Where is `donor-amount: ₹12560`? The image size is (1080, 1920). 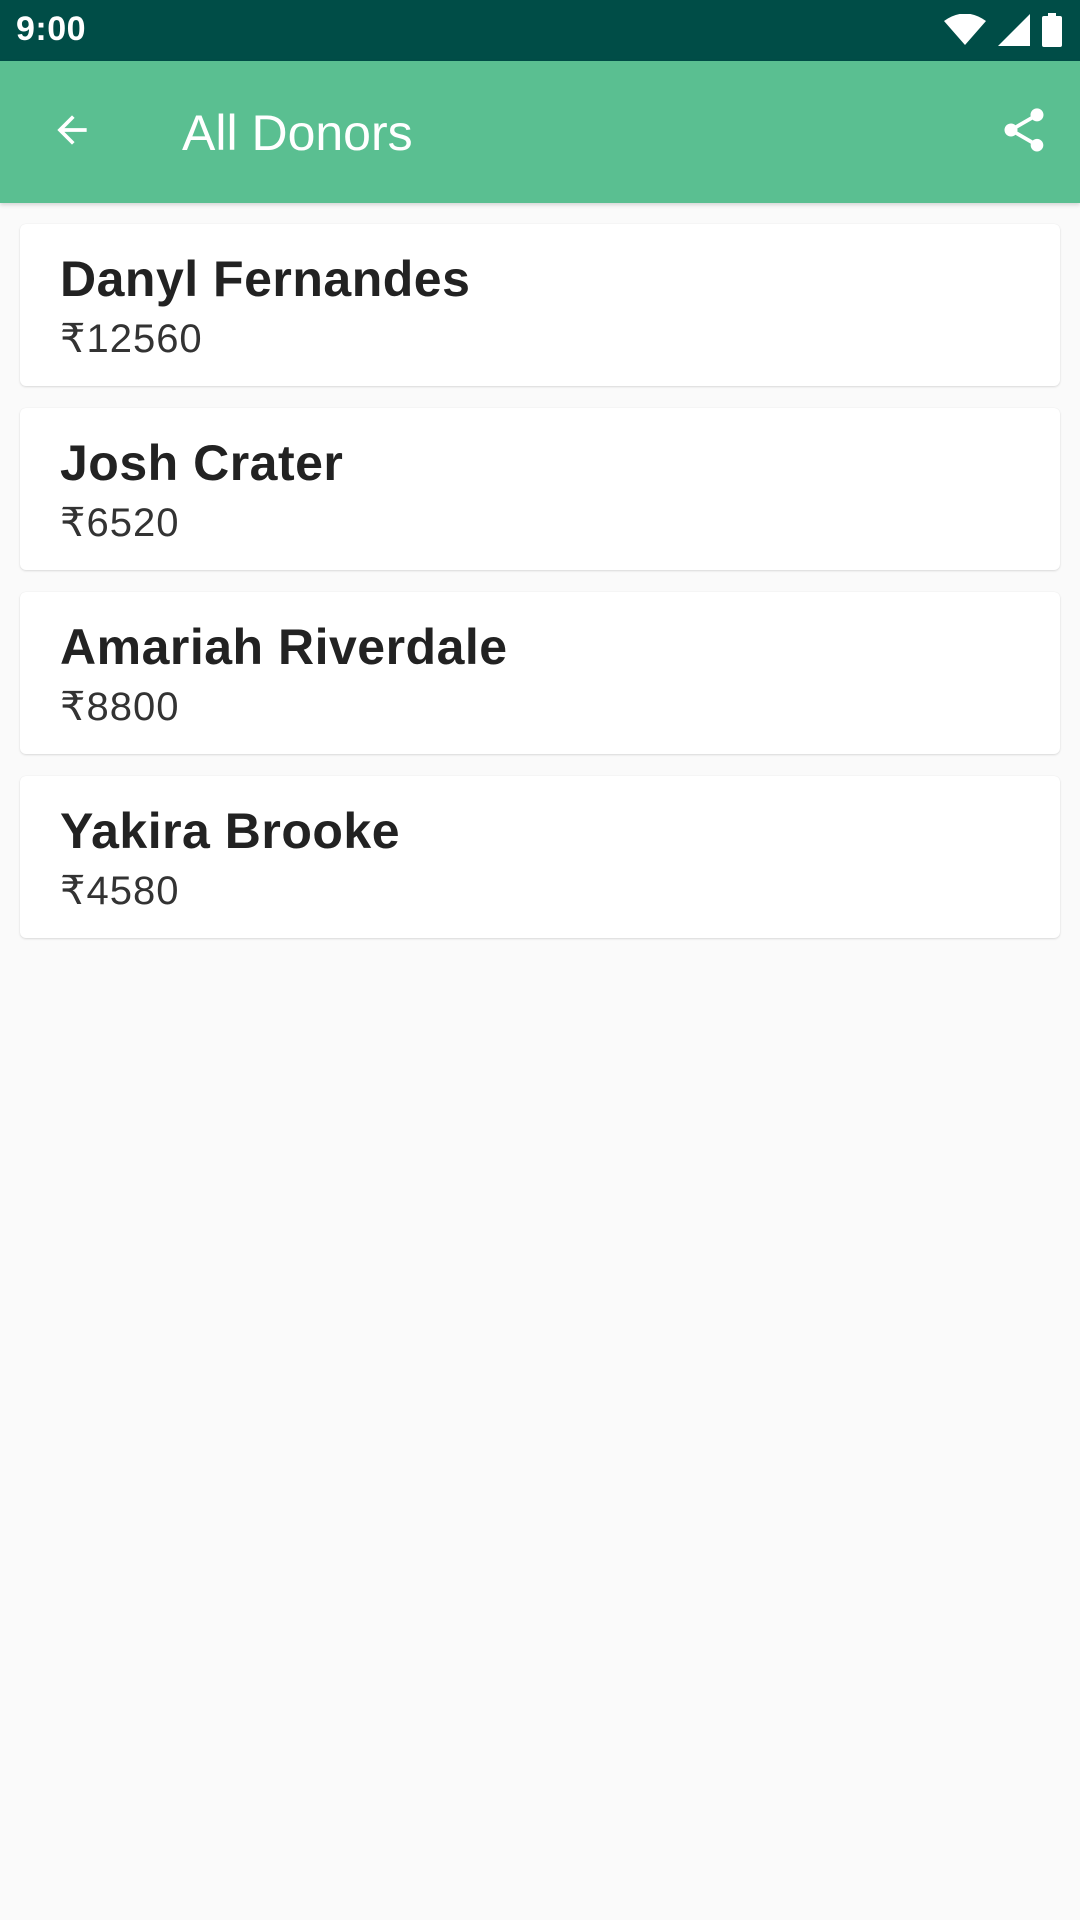 donor-amount: ₹12560 is located at coordinates (131, 339).